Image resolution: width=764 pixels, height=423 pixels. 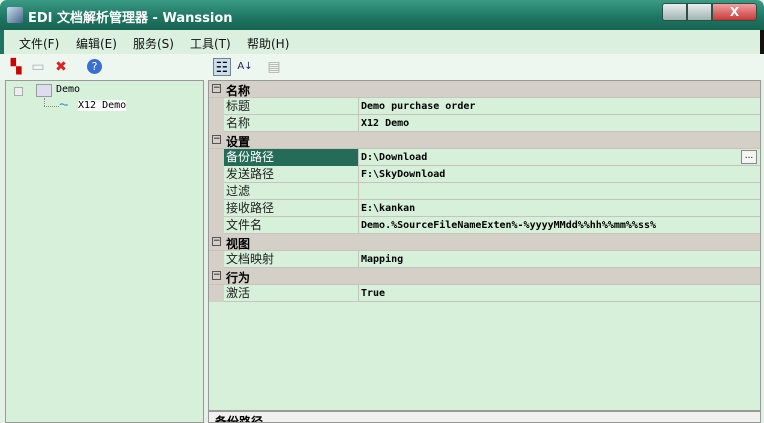 I want to click on property-row: 接收路径 E:\kankan, so click(x=484, y=208).